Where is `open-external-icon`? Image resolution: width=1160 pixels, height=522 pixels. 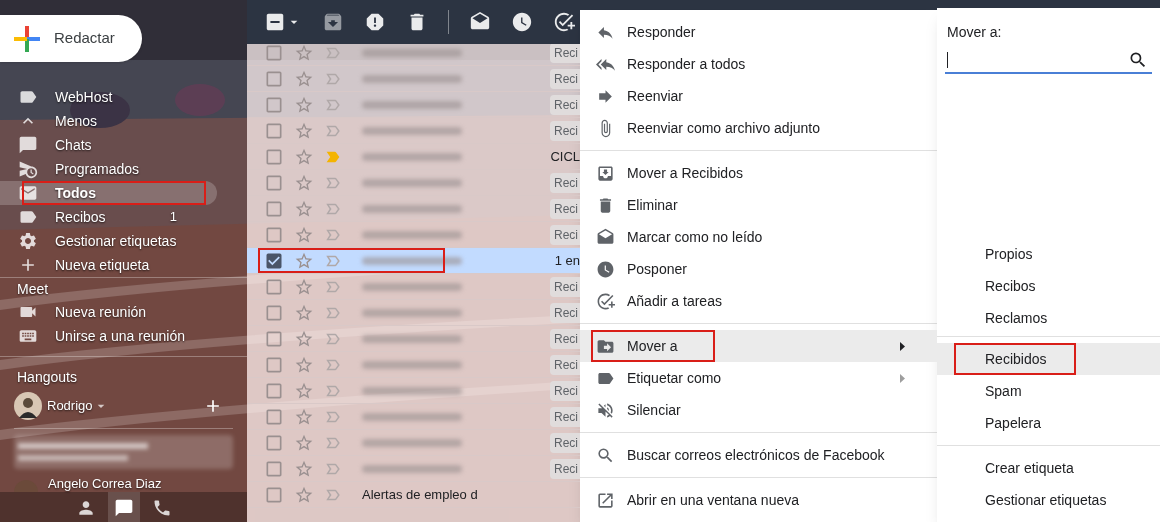
open-external-icon is located at coordinates (605, 500).